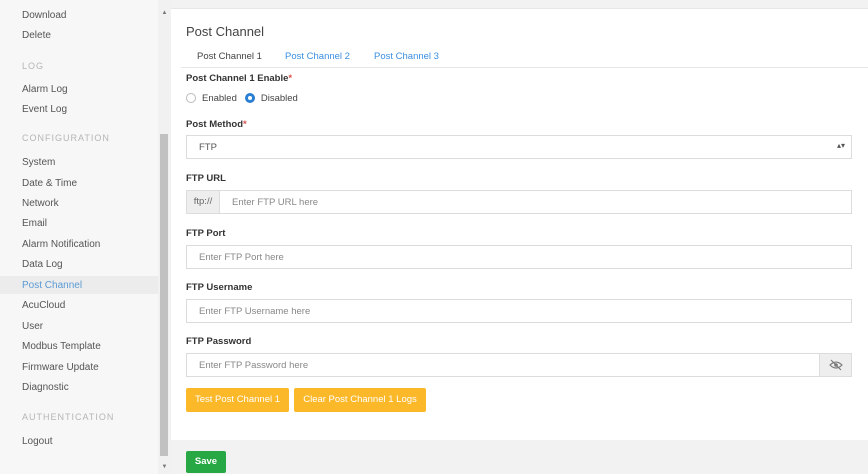  I want to click on ftp-port-label: FTP Port, so click(206, 233).